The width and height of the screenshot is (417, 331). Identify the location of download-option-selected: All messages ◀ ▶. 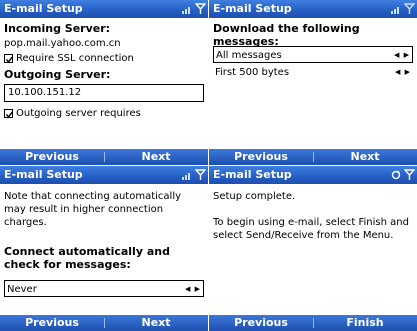
(313, 54).